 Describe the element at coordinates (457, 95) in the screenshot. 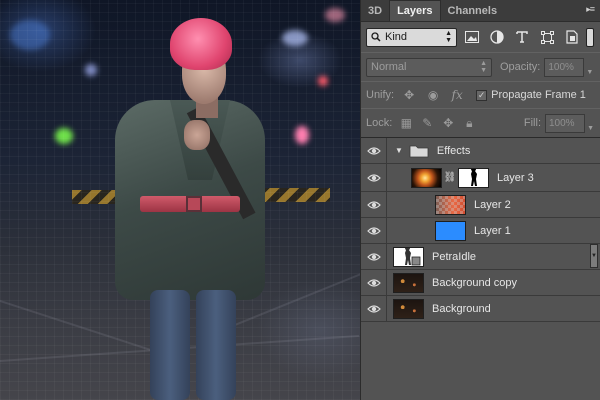

I see `unify-style-icon: fx` at that location.